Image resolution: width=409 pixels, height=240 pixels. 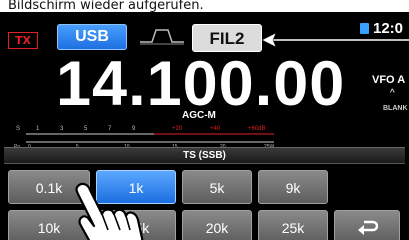 What do you see at coordinates (145, 130) in the screenshot?
I see `s-meter-scale: S 1 3 5 7 9 +20 +40 +60dB` at bounding box center [145, 130].